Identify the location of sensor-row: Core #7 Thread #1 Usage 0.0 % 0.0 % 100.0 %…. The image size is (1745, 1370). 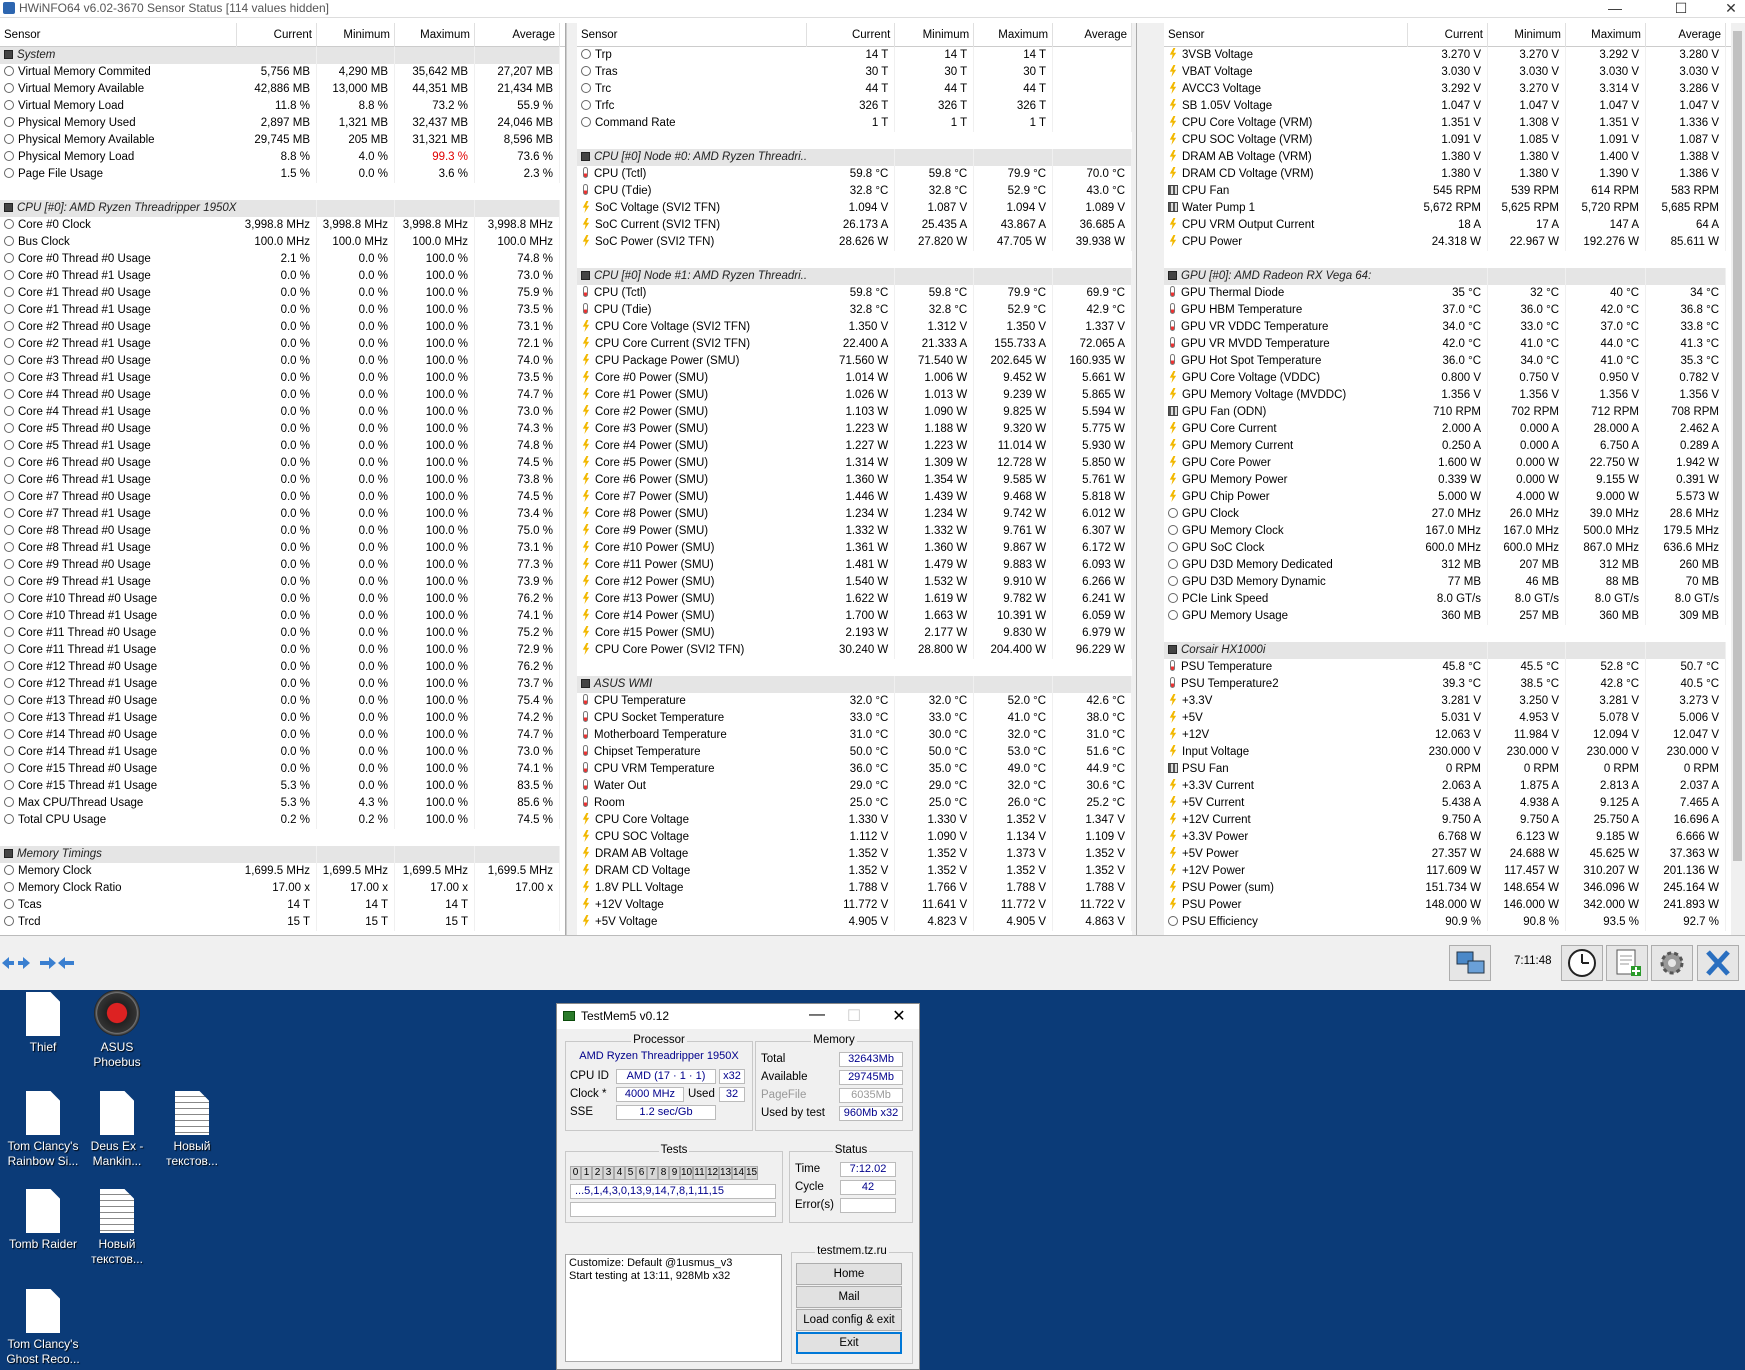
(282, 514).